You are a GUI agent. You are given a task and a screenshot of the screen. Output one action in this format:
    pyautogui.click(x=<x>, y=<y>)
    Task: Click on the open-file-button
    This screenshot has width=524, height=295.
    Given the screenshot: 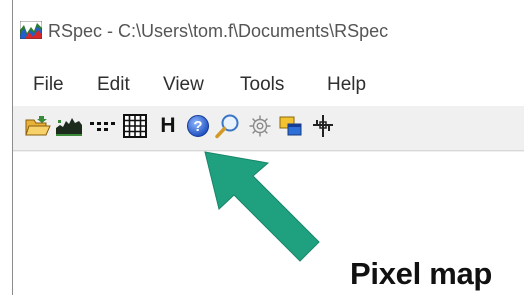 What is the action you would take?
    pyautogui.click(x=38, y=126)
    